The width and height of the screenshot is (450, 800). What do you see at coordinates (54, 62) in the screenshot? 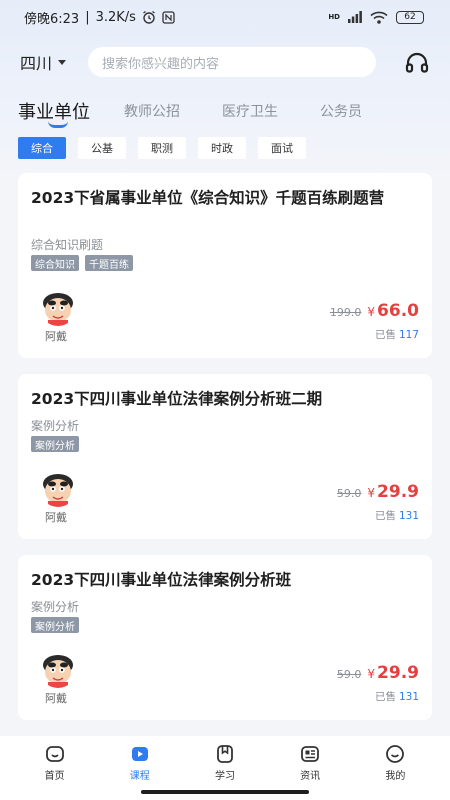
I see `region-selector: 四川` at bounding box center [54, 62].